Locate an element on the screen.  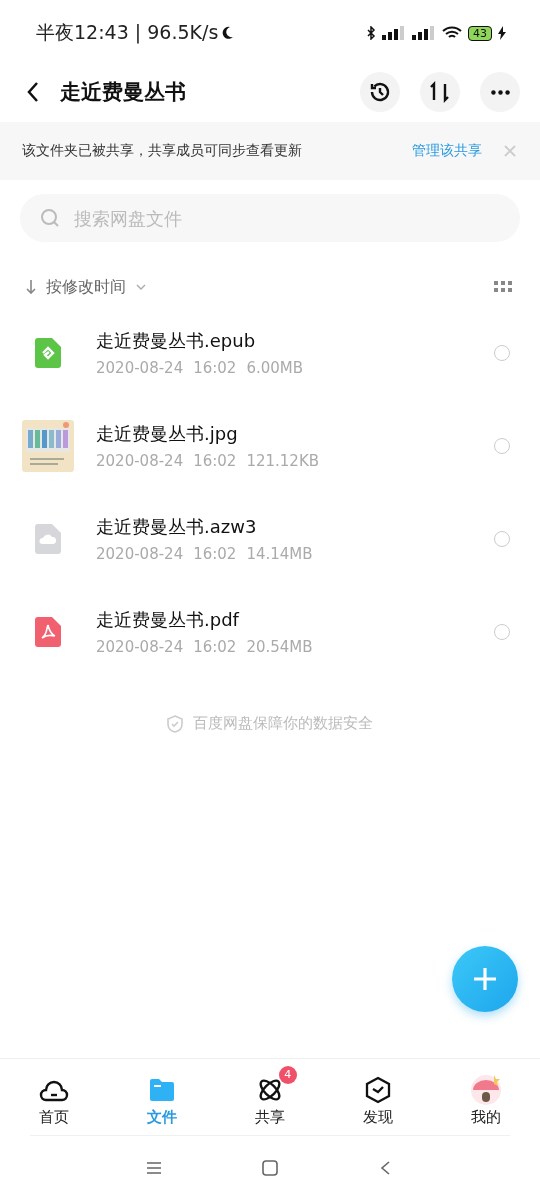
nav-tab: 我的 is located at coordinates (486, 1097).